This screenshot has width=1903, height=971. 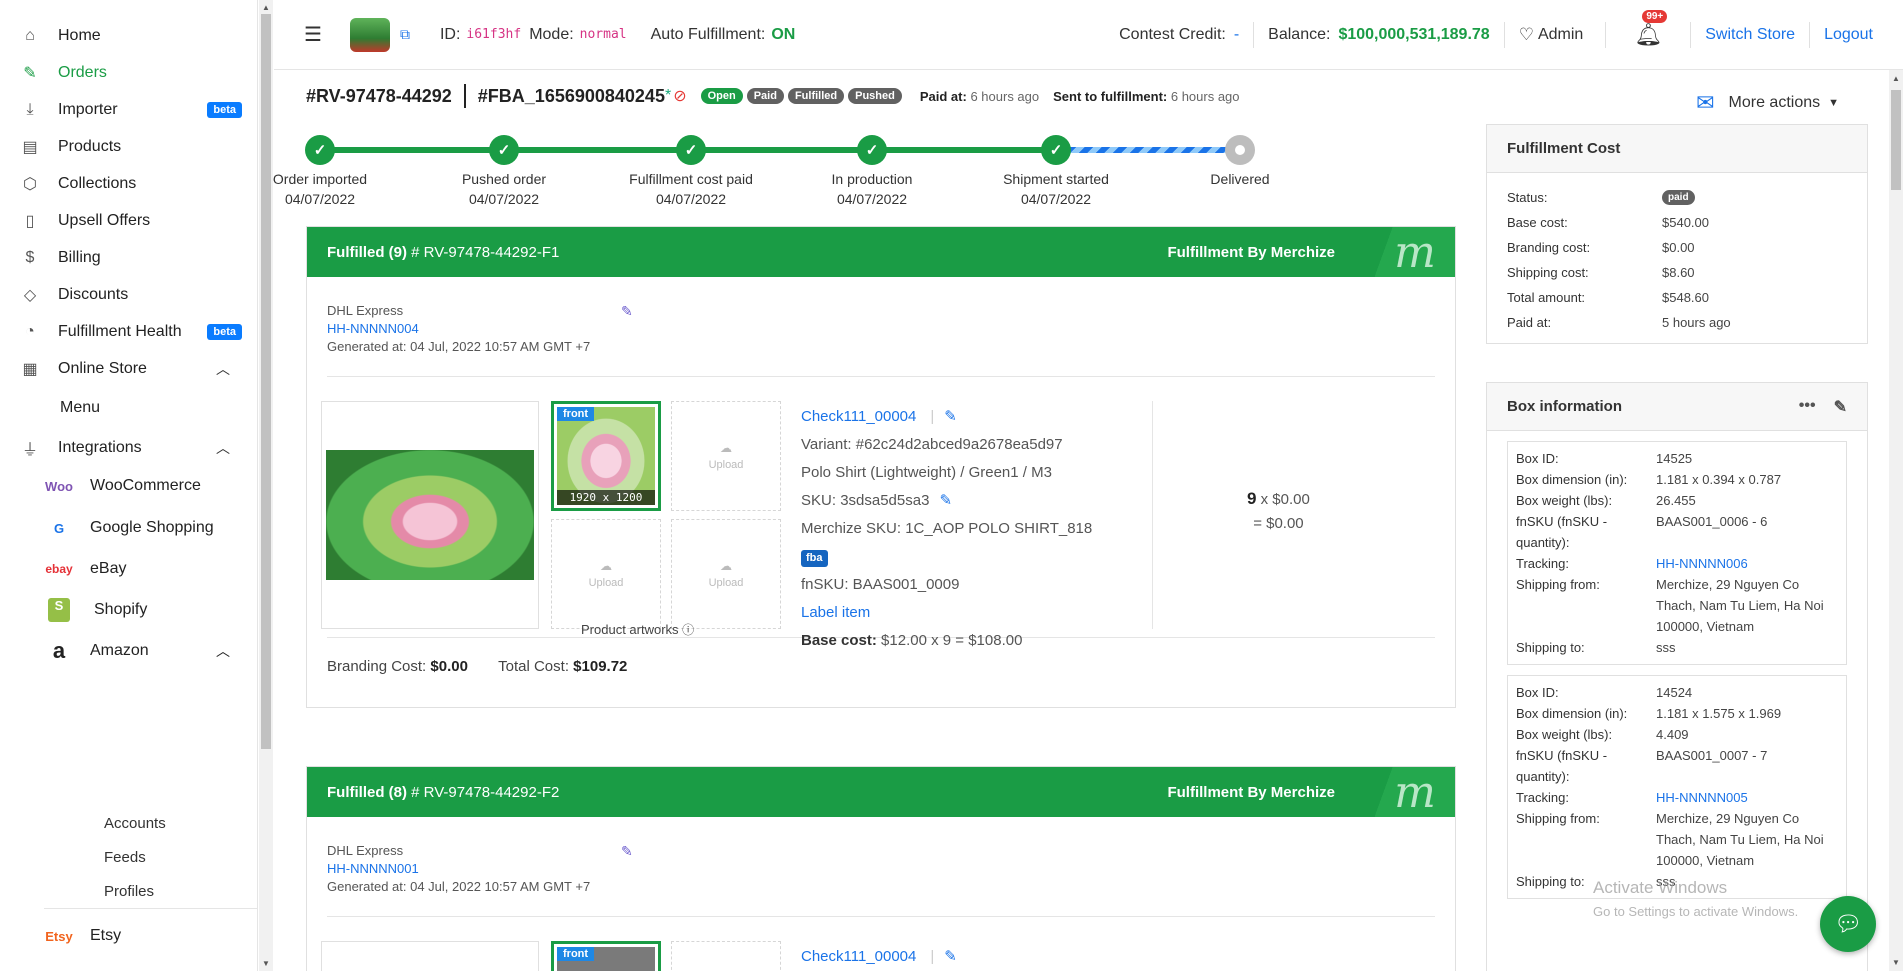 I want to click on box-value: 14525, so click(x=1674, y=458).